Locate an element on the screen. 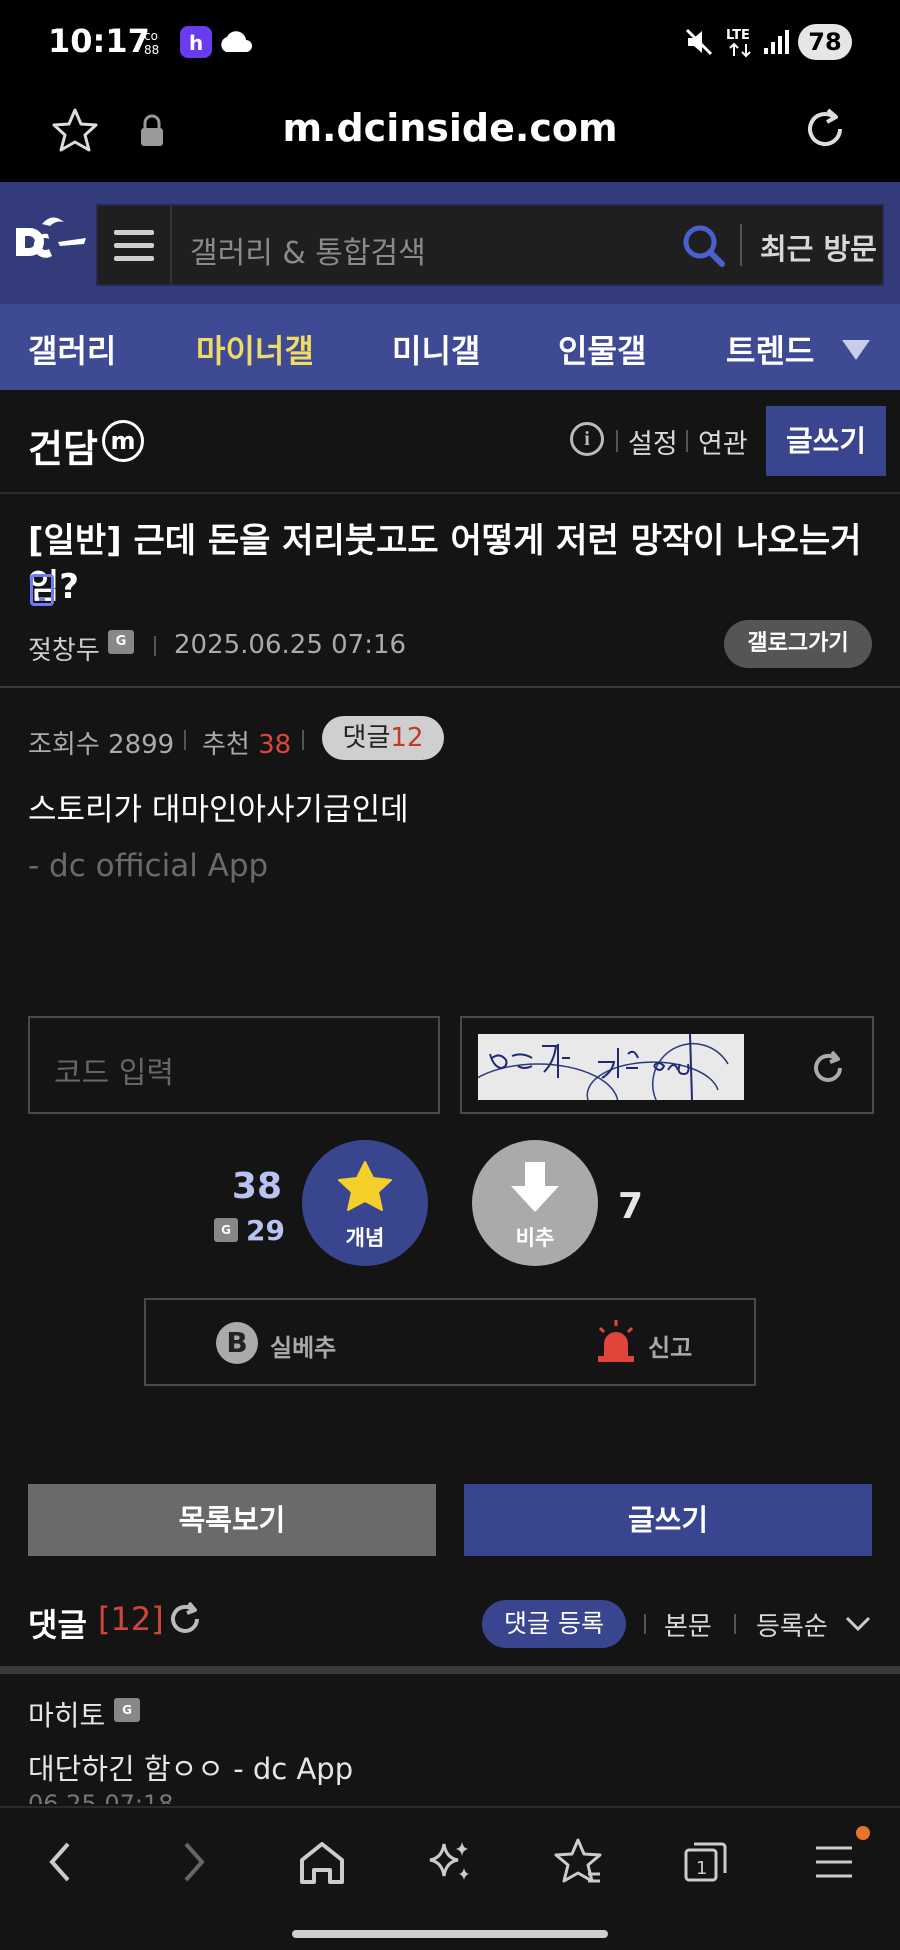 The width and height of the screenshot is (900, 1950). status-bar: 10:17 co 88 h LTE 78 is located at coordinates (450, 42).